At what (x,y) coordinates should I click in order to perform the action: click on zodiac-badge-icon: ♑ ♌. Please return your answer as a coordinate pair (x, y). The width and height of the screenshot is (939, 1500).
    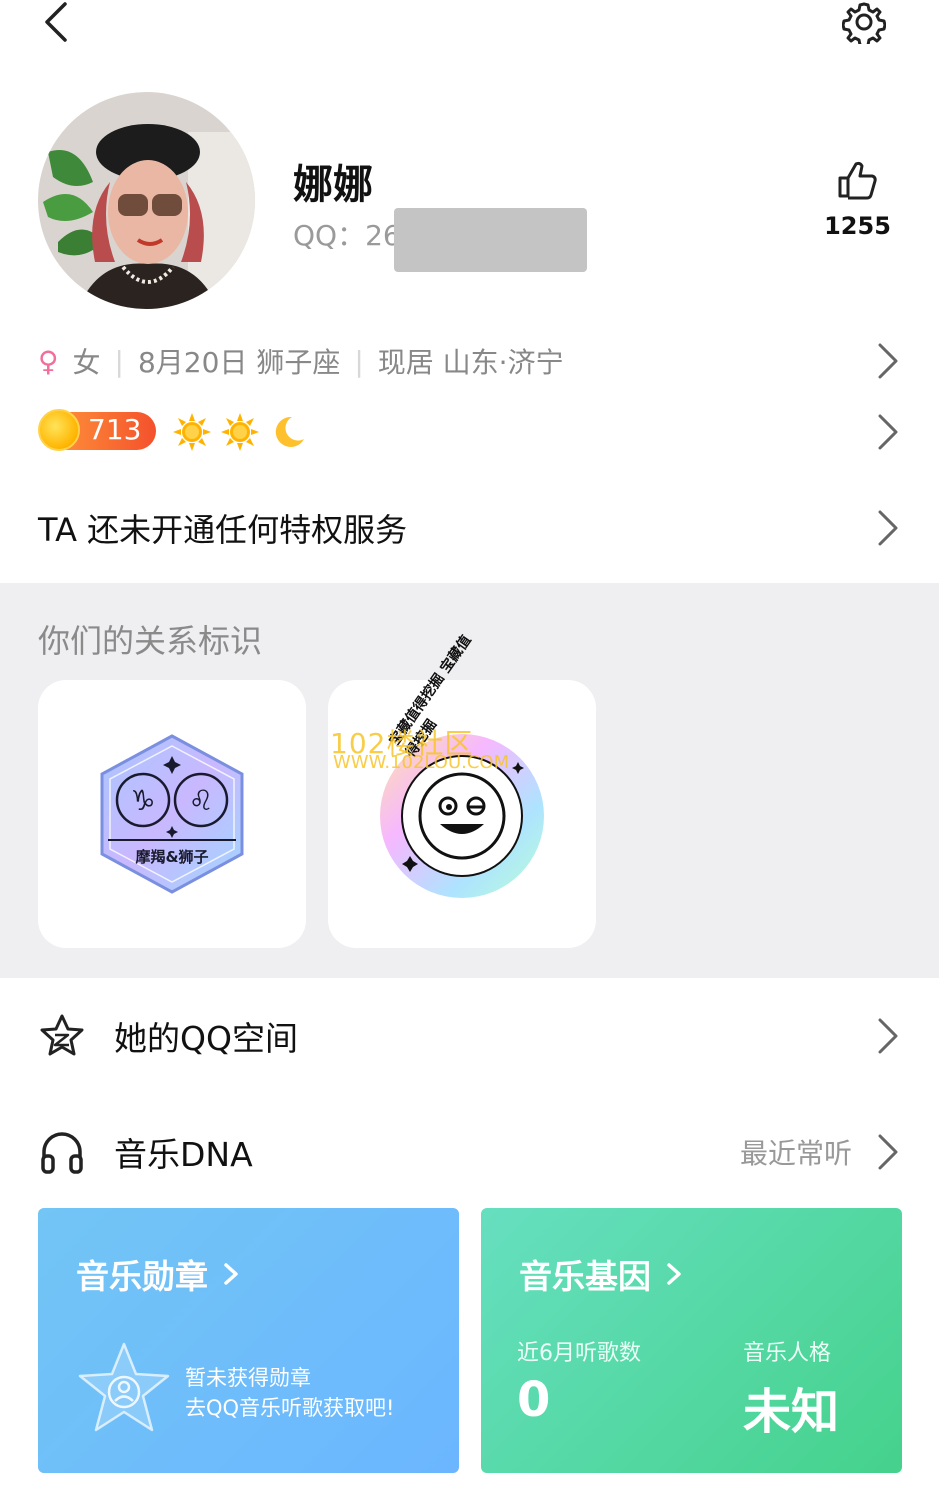
    Looking at the image, I should click on (172, 814).